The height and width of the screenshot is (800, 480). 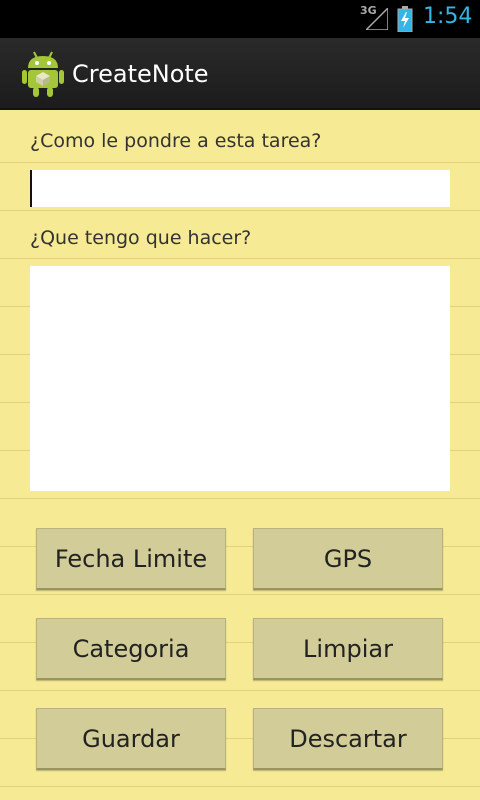 What do you see at coordinates (131, 739) in the screenshot?
I see `save-button: Guardar` at bounding box center [131, 739].